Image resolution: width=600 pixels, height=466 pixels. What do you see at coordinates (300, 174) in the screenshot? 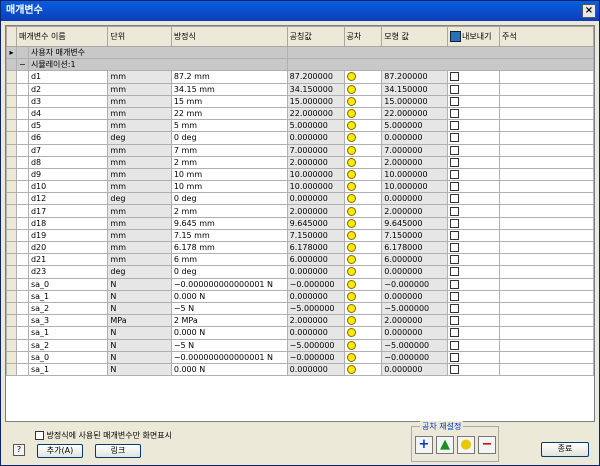
I see `table-row: d9 mm 10 mm 10.000000 10.000000` at bounding box center [300, 174].